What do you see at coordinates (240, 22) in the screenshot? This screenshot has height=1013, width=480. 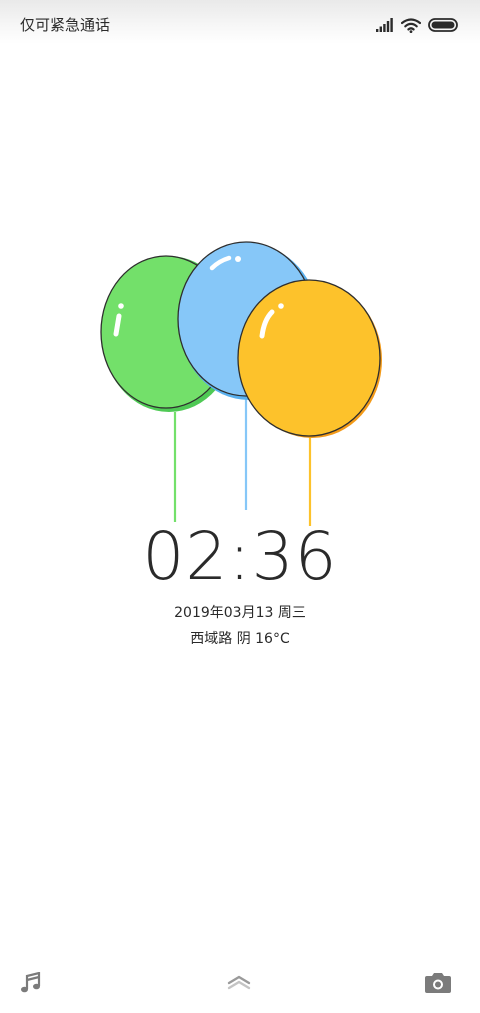 I see `status-bar: 仅可紧急通话` at bounding box center [240, 22].